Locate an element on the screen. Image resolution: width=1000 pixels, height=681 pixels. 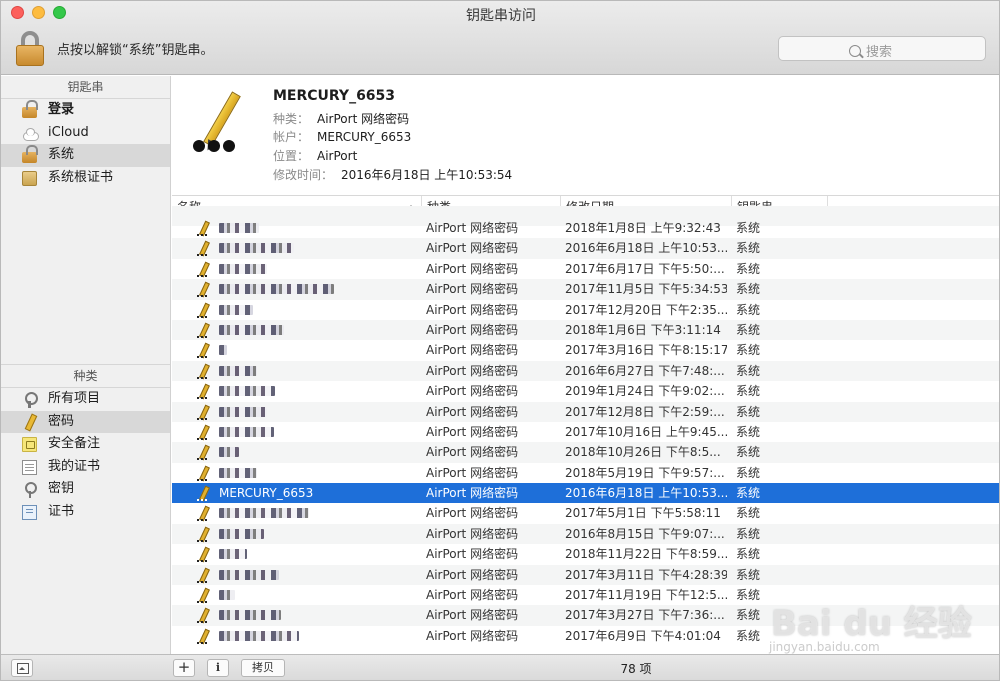
table-row: AirPort 网络密码 2018年10月26日 下午8:5... 系统 is located at coordinates (585, 452).